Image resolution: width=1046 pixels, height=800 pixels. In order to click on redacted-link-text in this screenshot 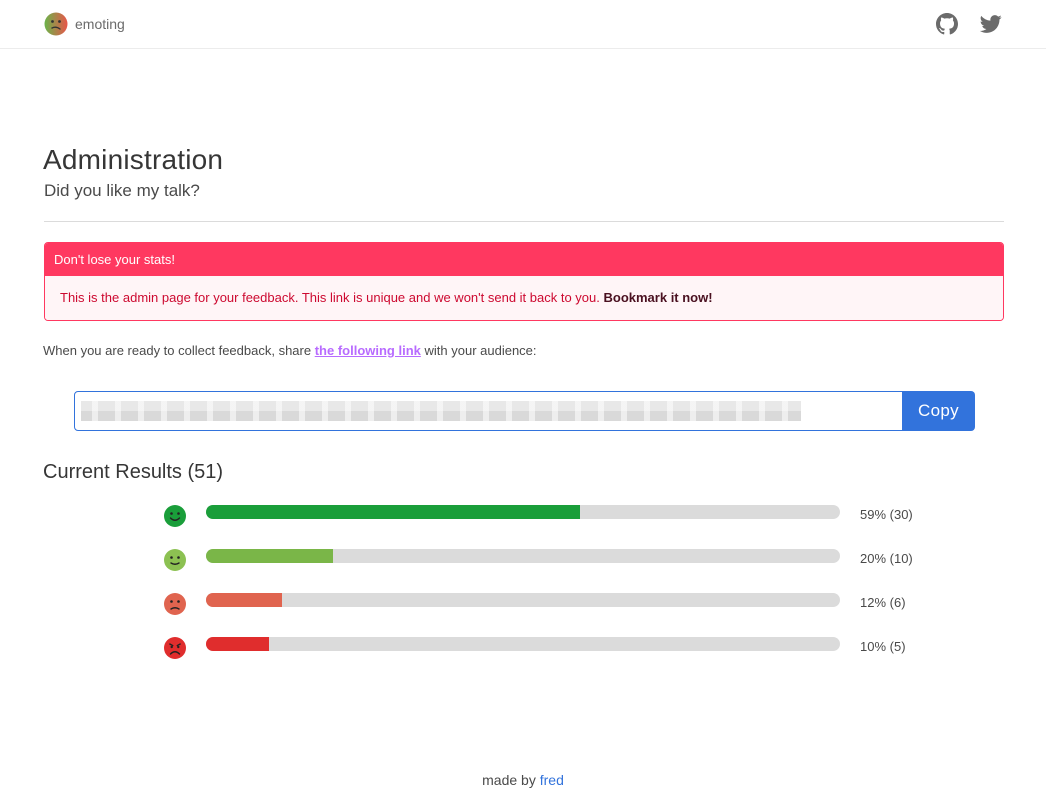, I will do `click(441, 411)`.